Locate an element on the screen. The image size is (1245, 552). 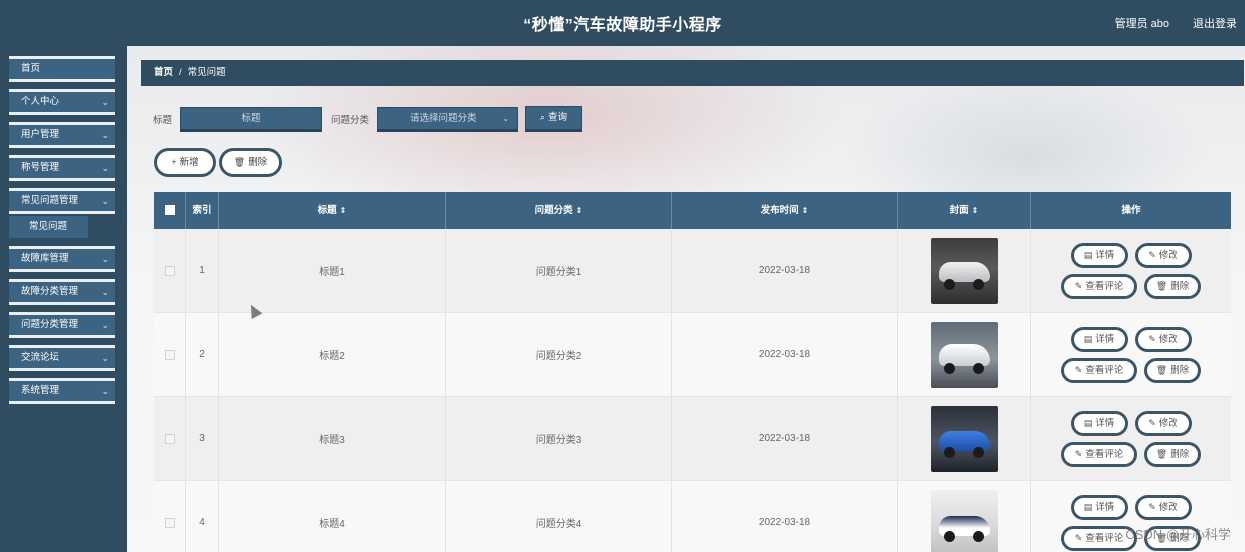
sidebar-item-fault-library: 故障库管理 ⌄ is located at coordinates (62, 259).